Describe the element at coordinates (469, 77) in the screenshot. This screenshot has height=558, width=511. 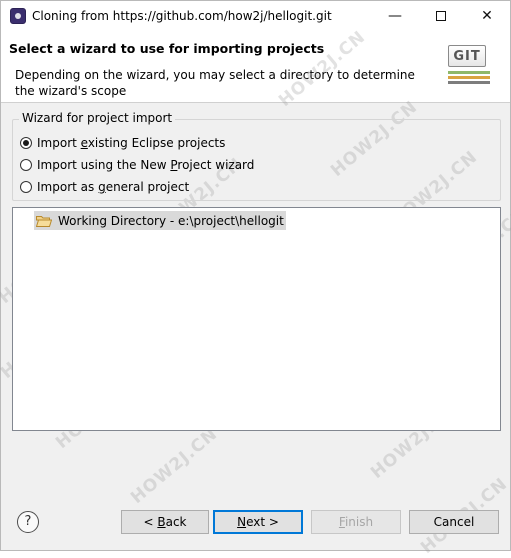
I see `git-logo-bars` at that location.